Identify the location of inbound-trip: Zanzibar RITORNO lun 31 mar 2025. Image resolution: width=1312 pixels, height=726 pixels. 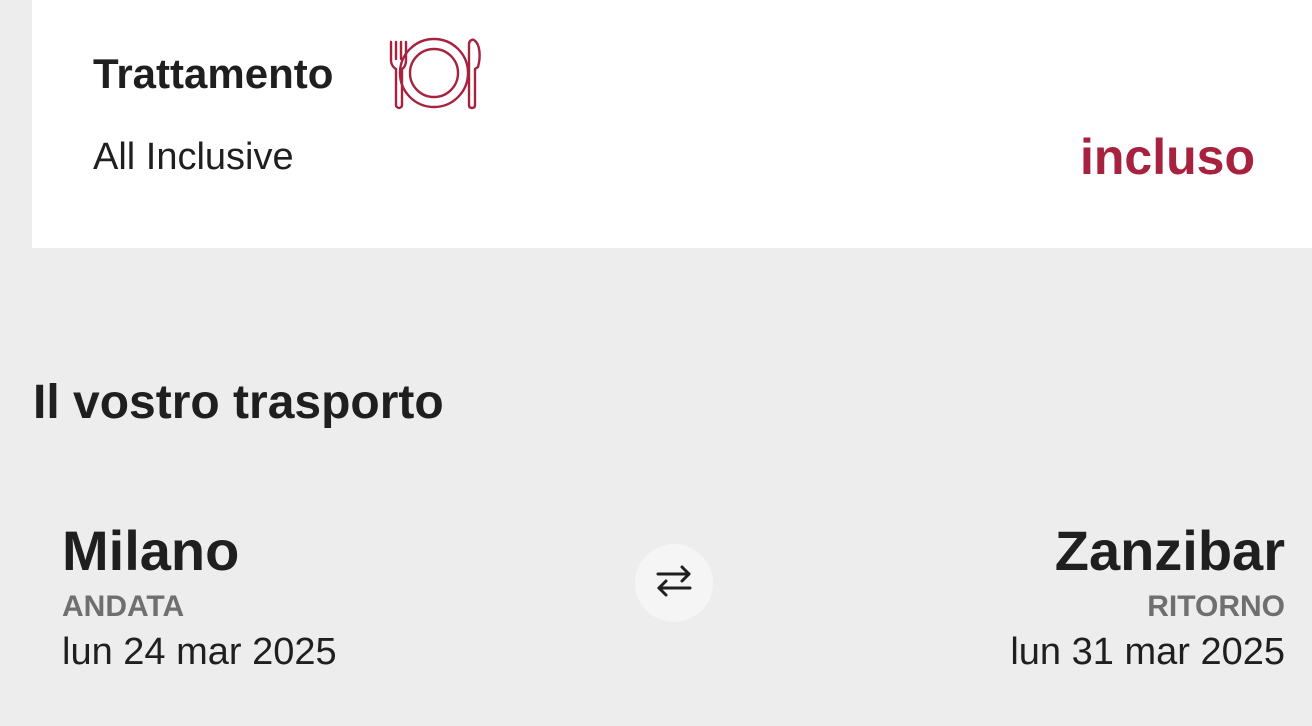
(1105, 597).